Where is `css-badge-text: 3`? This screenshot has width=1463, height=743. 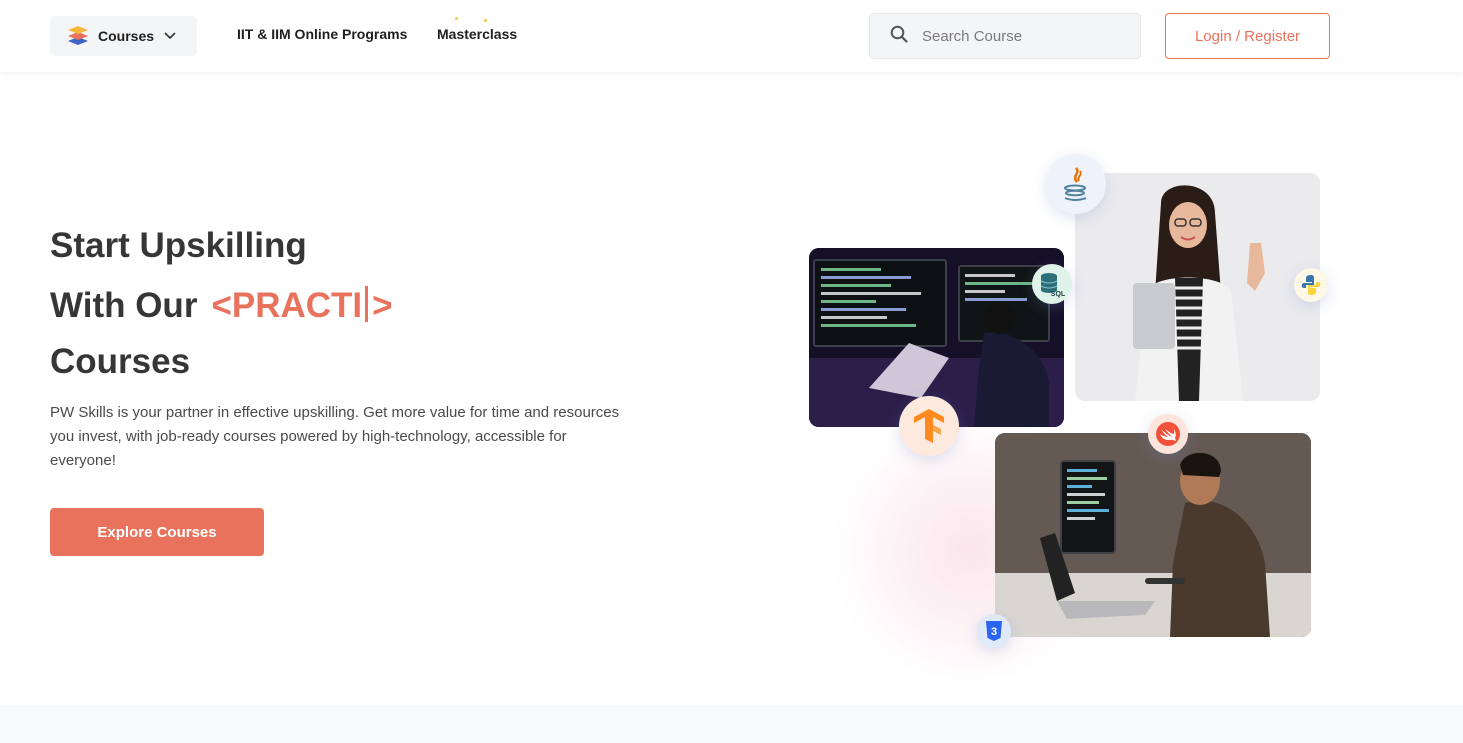
css-badge-text: 3 is located at coordinates (994, 632).